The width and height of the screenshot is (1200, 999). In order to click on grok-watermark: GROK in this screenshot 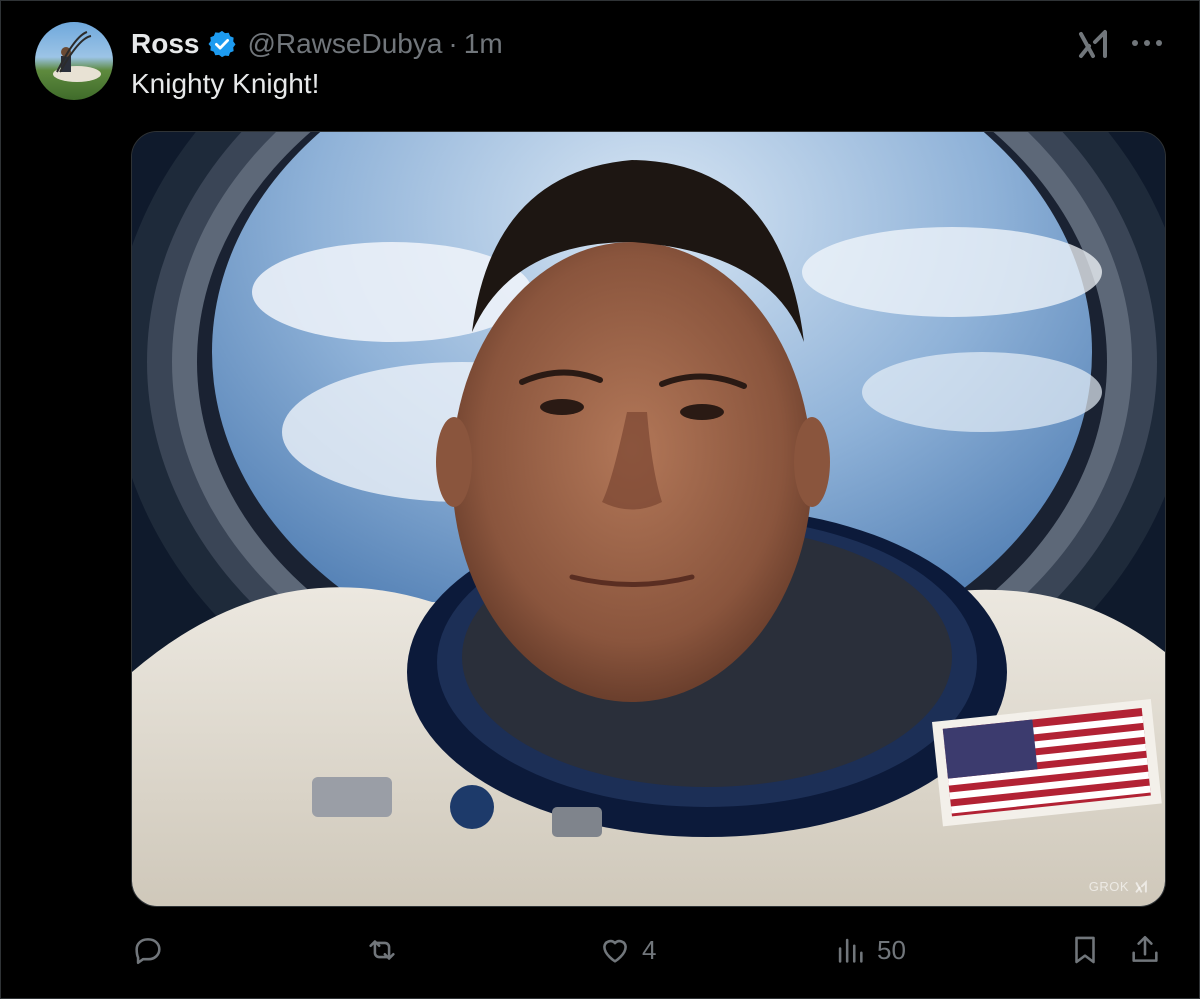, I will do `click(1120, 886)`.